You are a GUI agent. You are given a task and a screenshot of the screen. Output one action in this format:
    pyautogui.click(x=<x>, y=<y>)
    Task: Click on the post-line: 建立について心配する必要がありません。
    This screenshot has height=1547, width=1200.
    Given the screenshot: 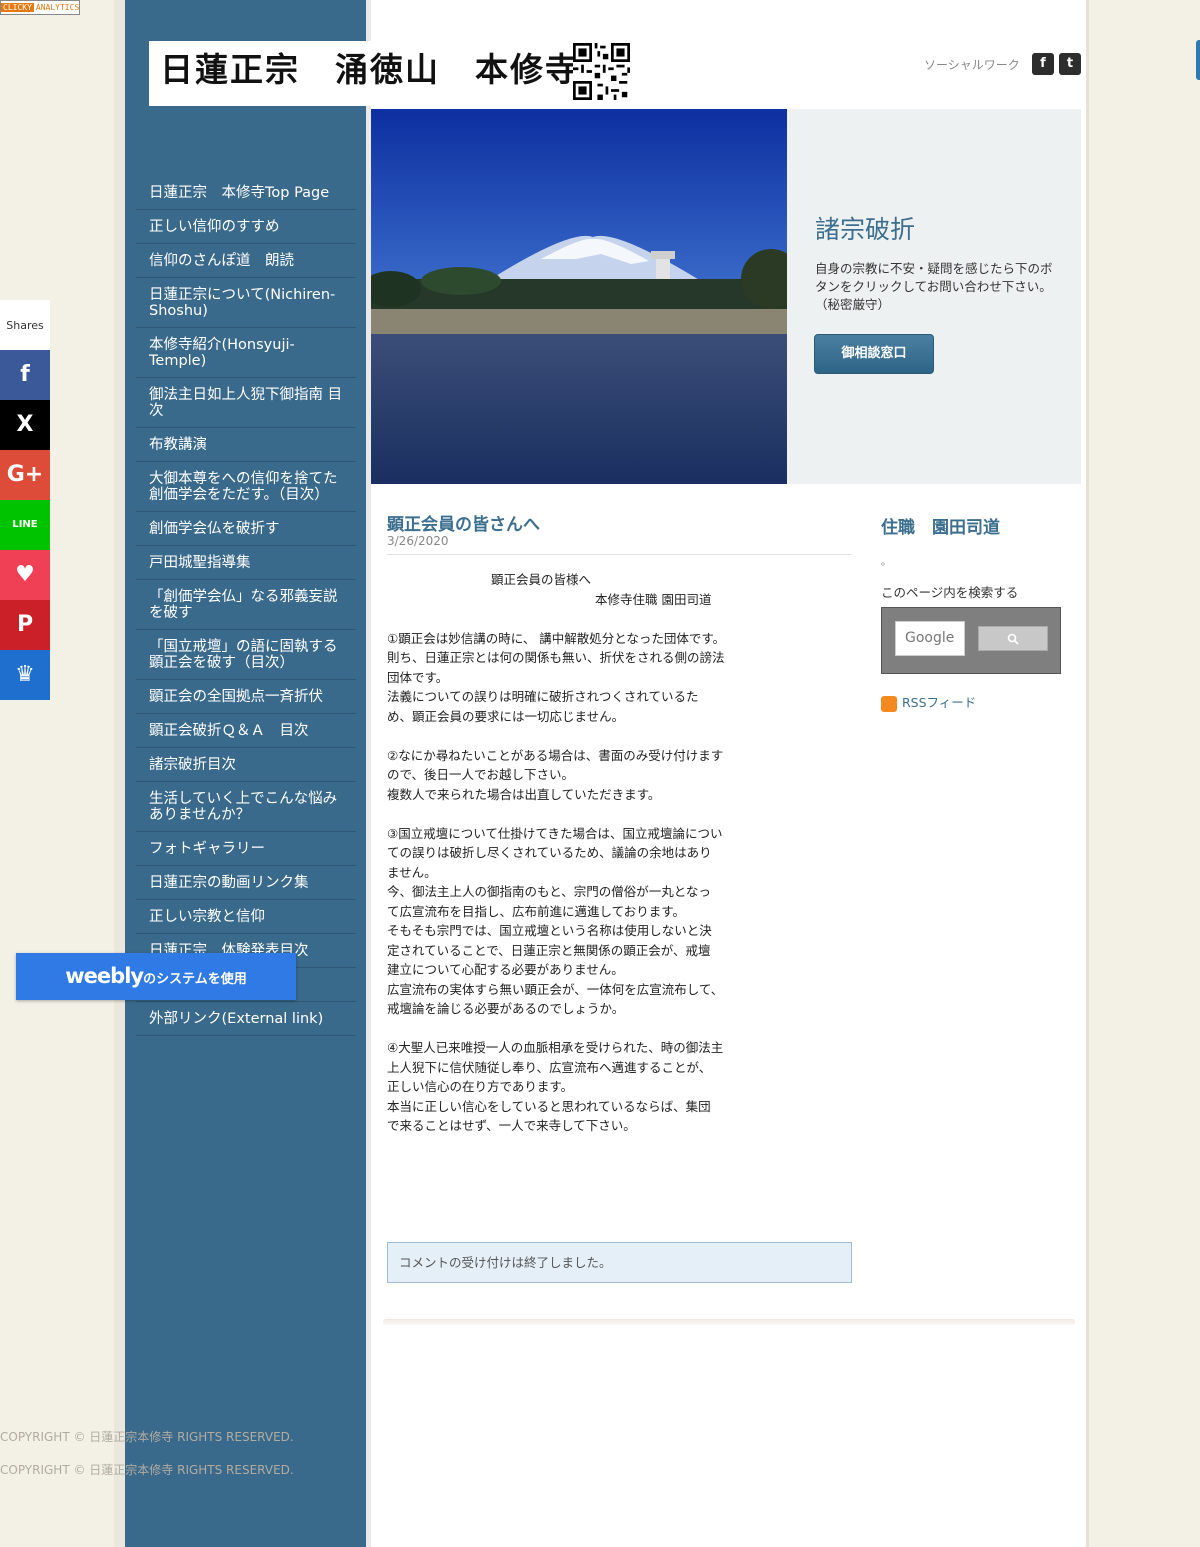 What is the action you would take?
    pyautogui.click(x=505, y=969)
    